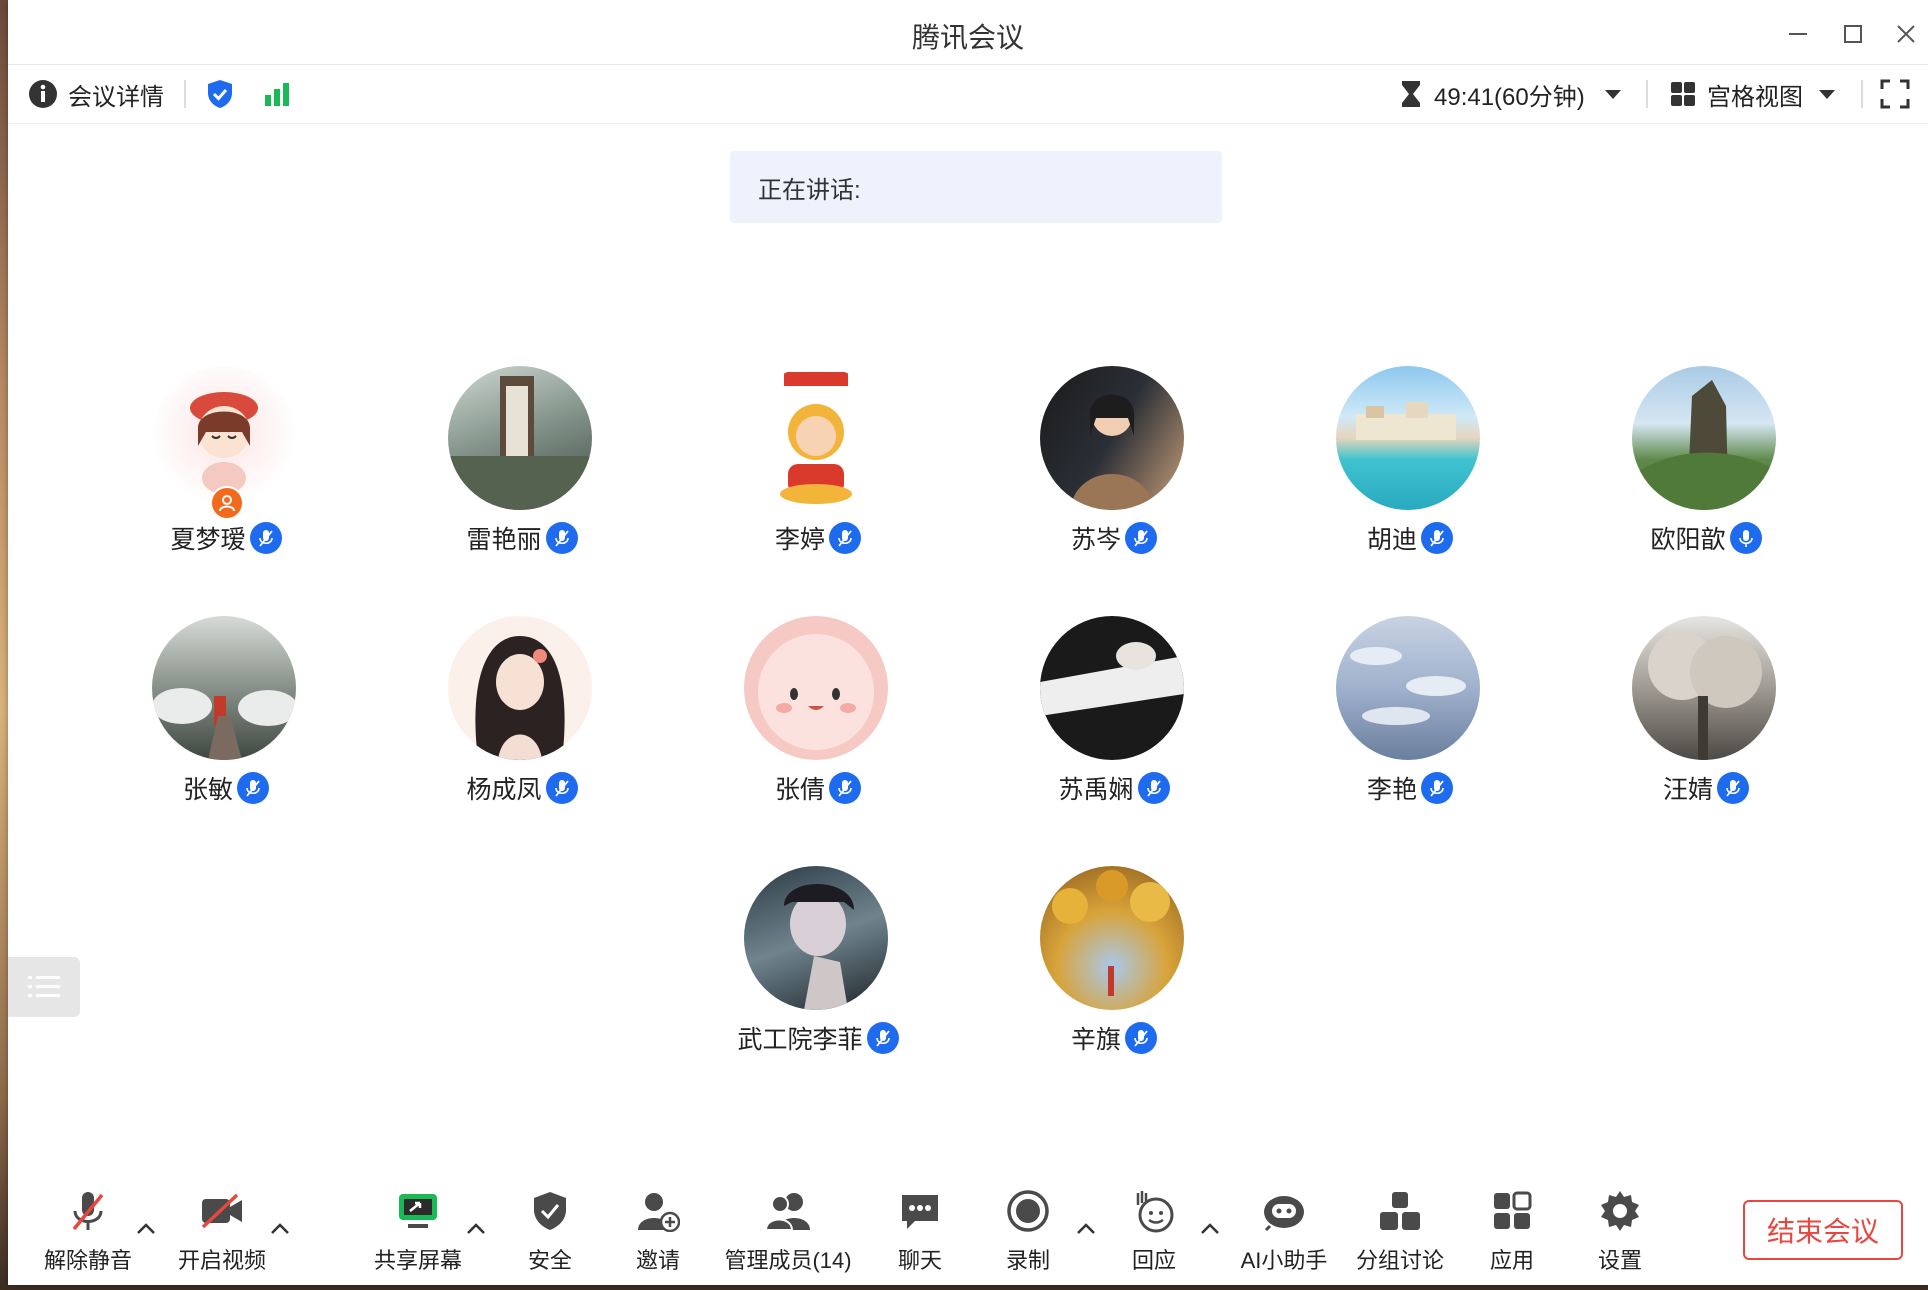 Image resolution: width=1928 pixels, height=1290 pixels. I want to click on close-button, so click(1906, 34).